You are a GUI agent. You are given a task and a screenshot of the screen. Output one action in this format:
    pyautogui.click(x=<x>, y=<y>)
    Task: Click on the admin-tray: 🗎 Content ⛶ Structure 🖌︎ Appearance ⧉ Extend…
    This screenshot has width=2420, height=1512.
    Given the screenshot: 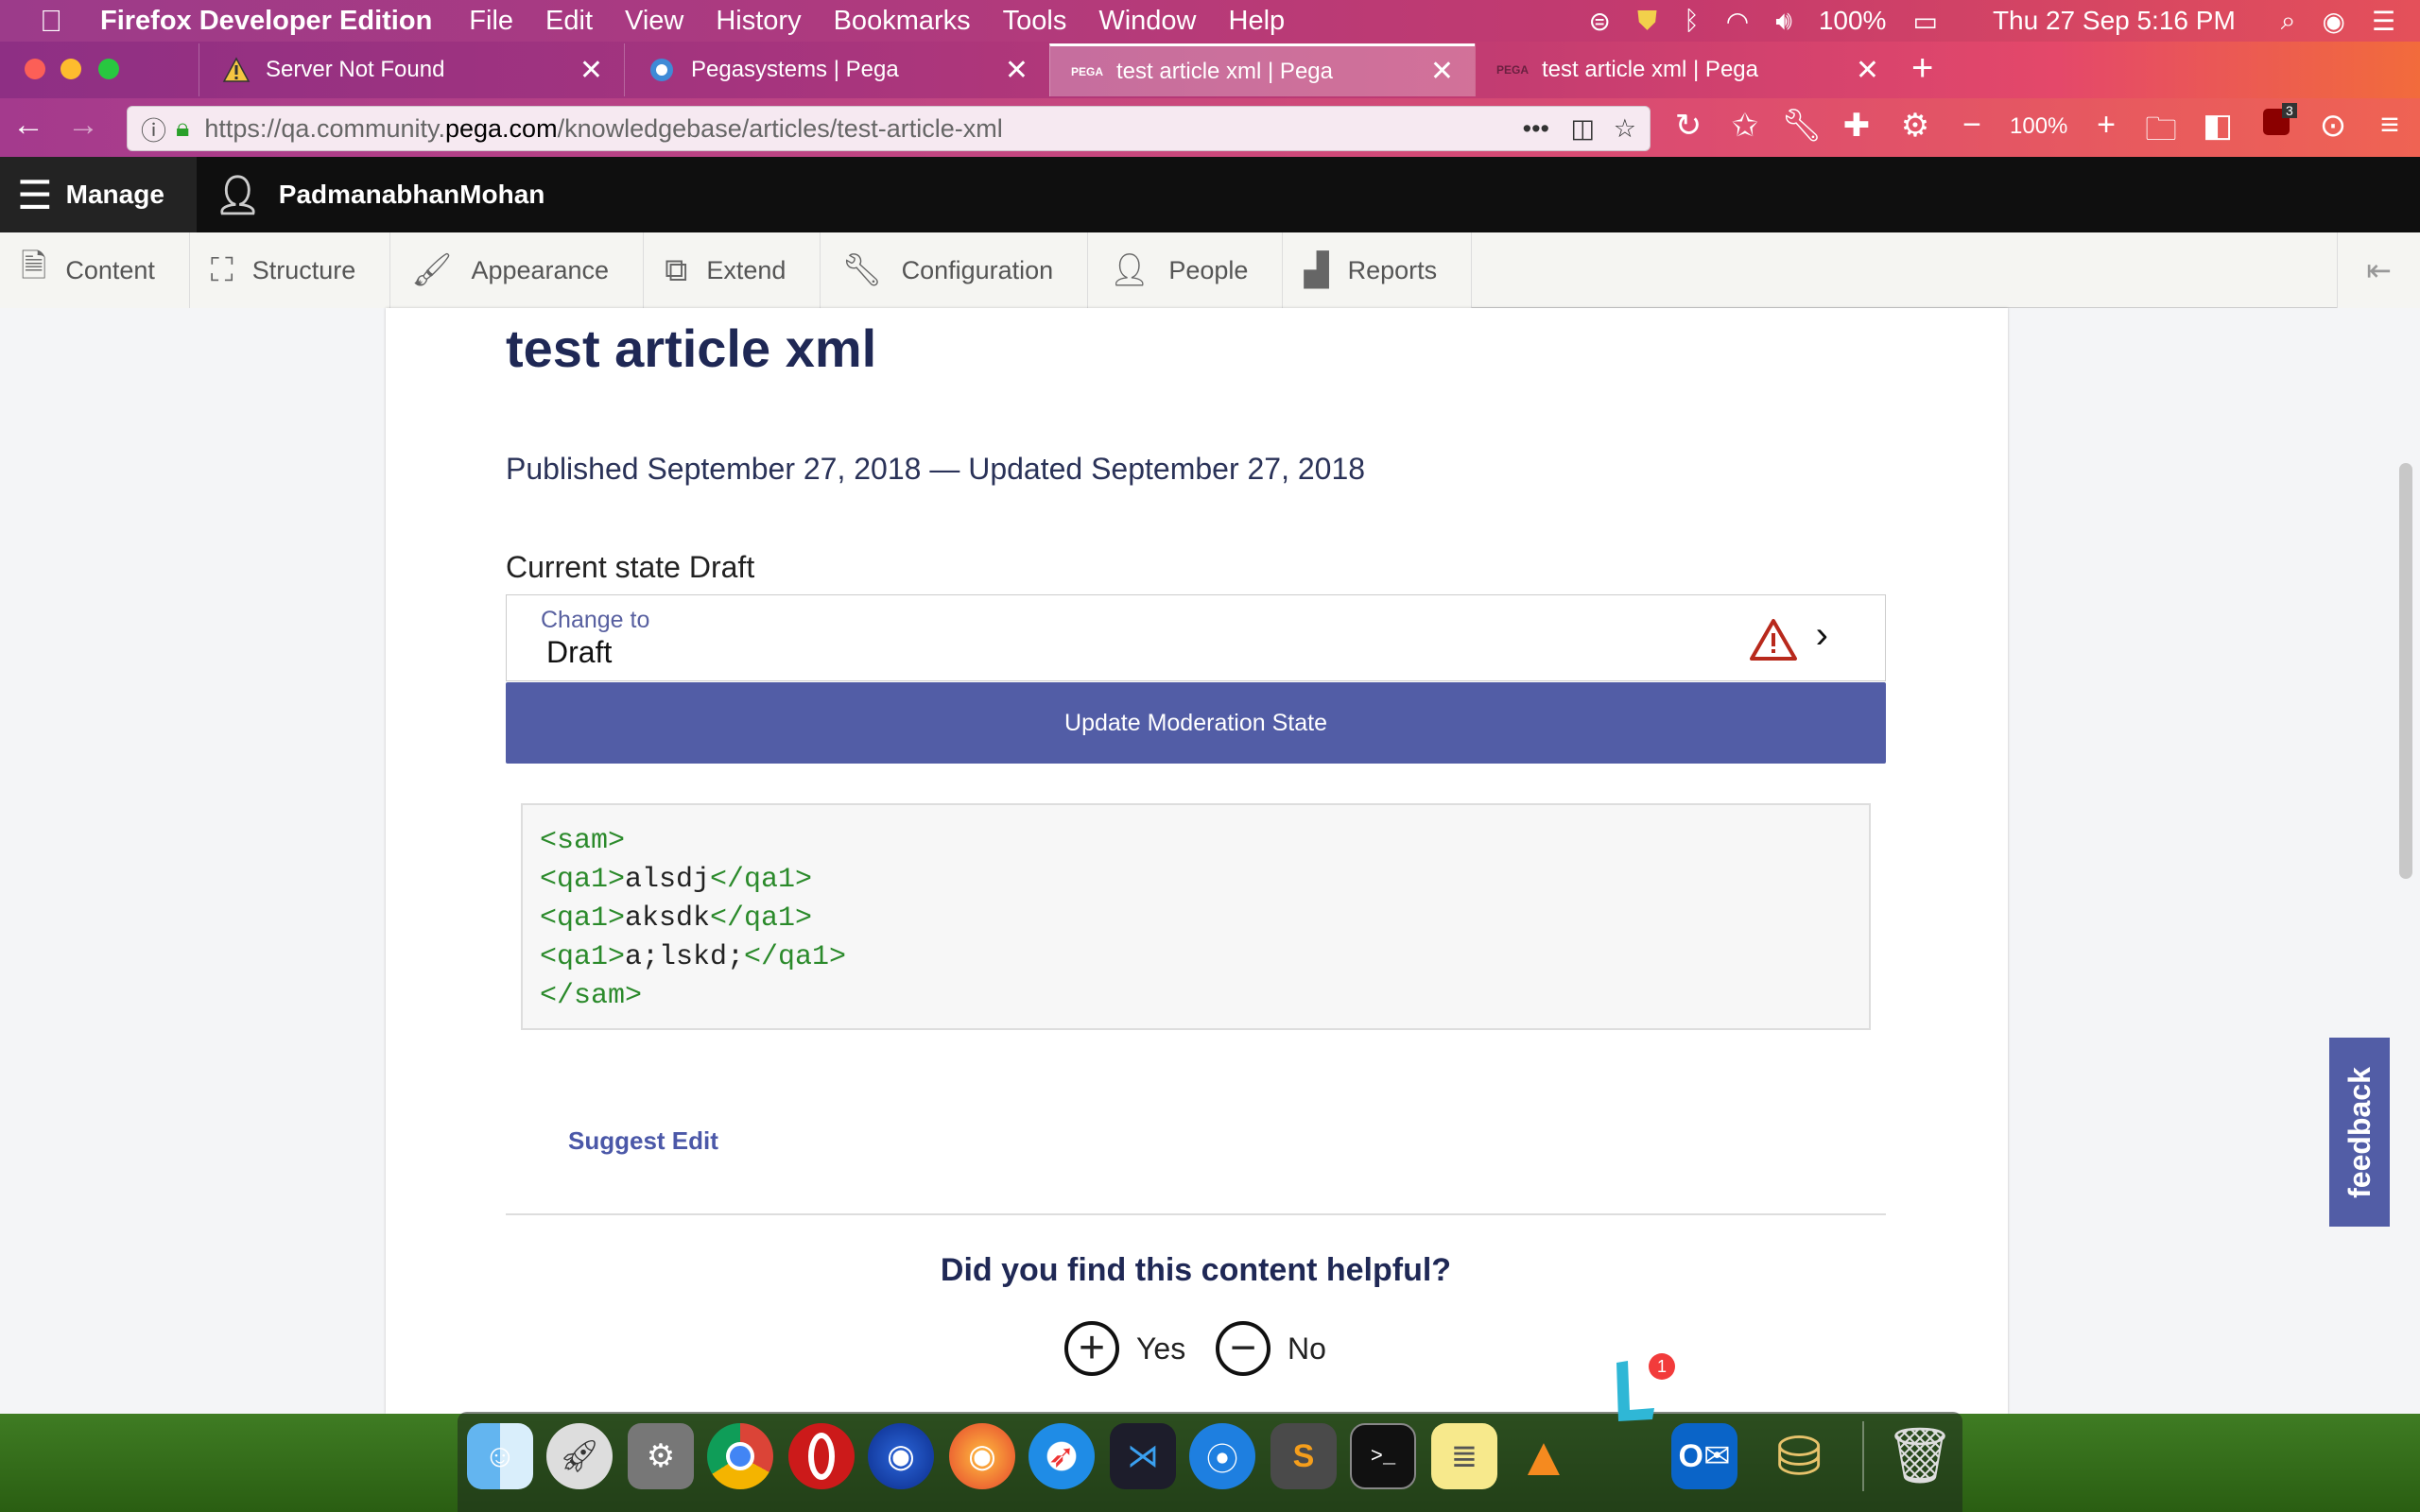 What is the action you would take?
    pyautogui.click(x=1210, y=270)
    